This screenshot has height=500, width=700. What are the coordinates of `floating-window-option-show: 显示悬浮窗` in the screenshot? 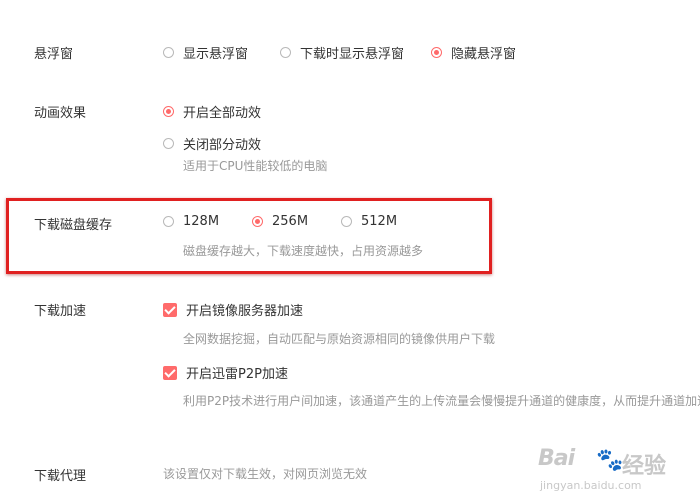 It's located at (205, 52).